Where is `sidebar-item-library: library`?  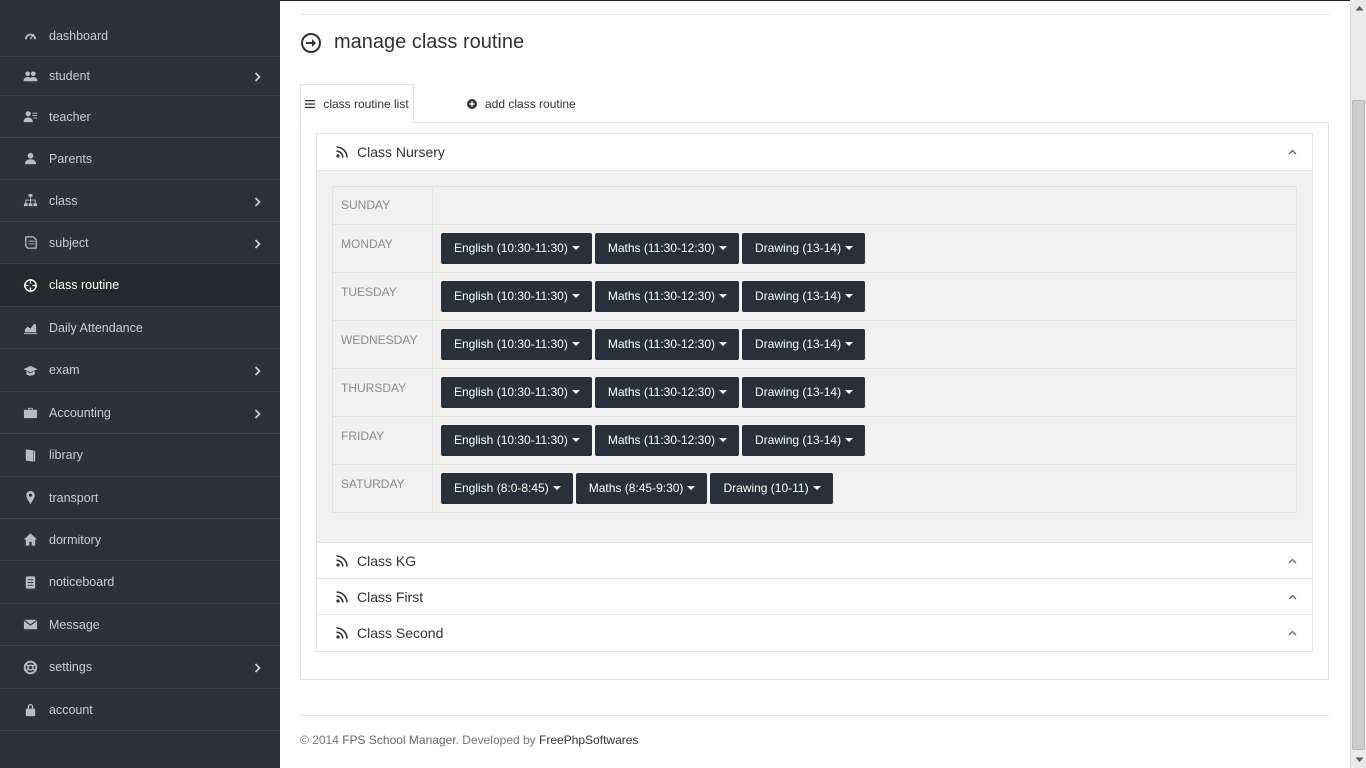 sidebar-item-library: library is located at coordinates (140, 455).